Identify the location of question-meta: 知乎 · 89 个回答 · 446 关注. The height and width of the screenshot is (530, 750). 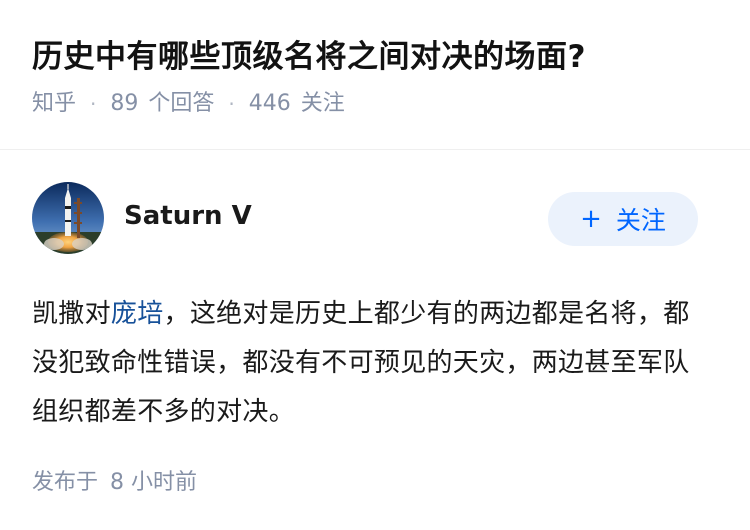
(375, 104).